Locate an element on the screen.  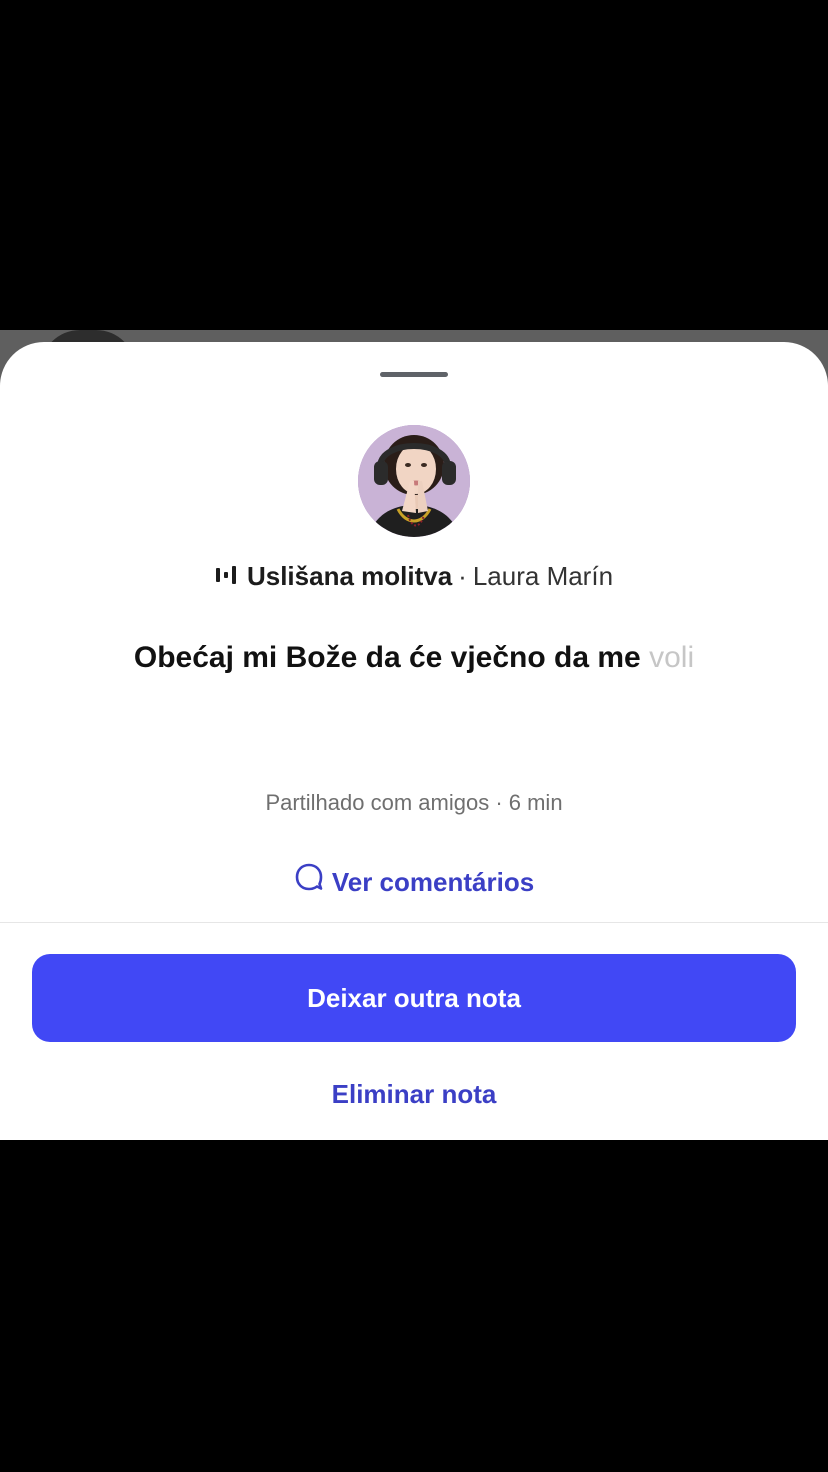
divider is located at coordinates (414, 922).